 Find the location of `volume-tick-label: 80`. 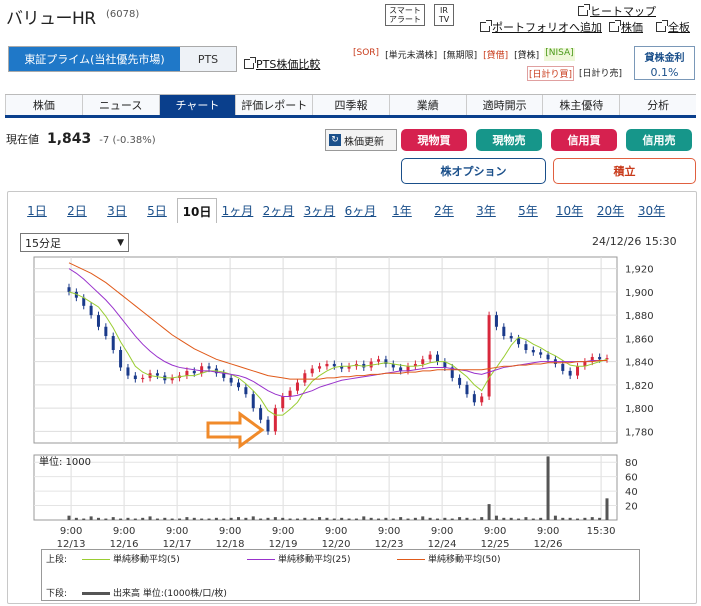

volume-tick-label: 80 is located at coordinates (631, 463).